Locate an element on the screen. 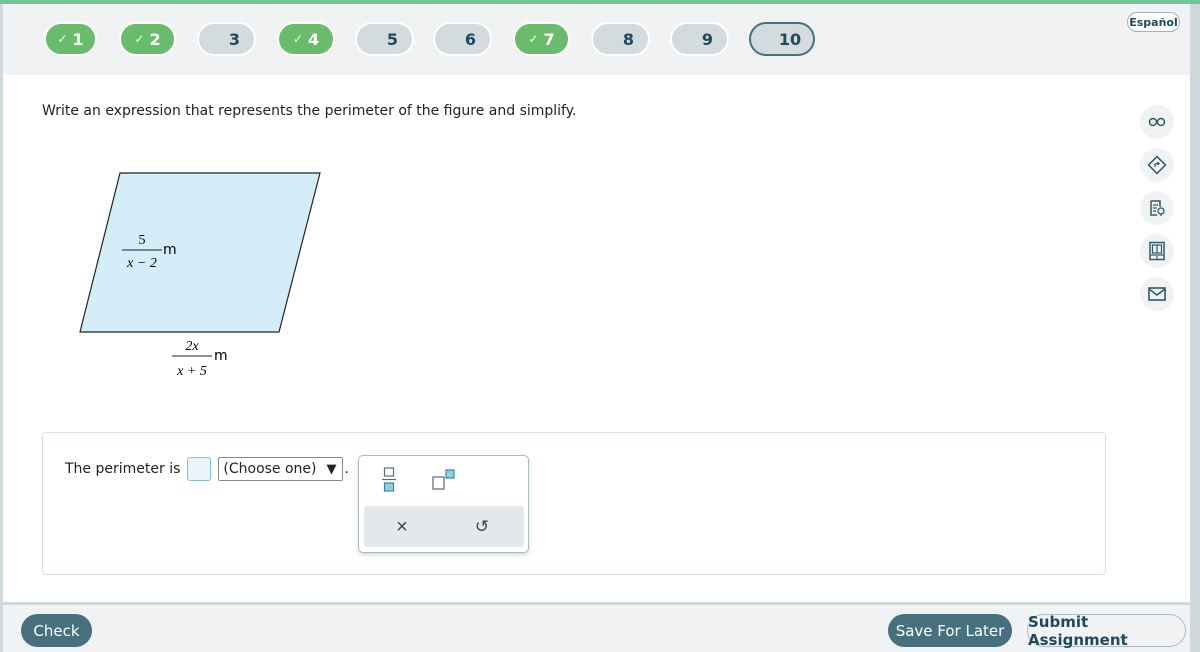 The height and width of the screenshot is (652, 1200). ebook-icon is located at coordinates (1157, 251).